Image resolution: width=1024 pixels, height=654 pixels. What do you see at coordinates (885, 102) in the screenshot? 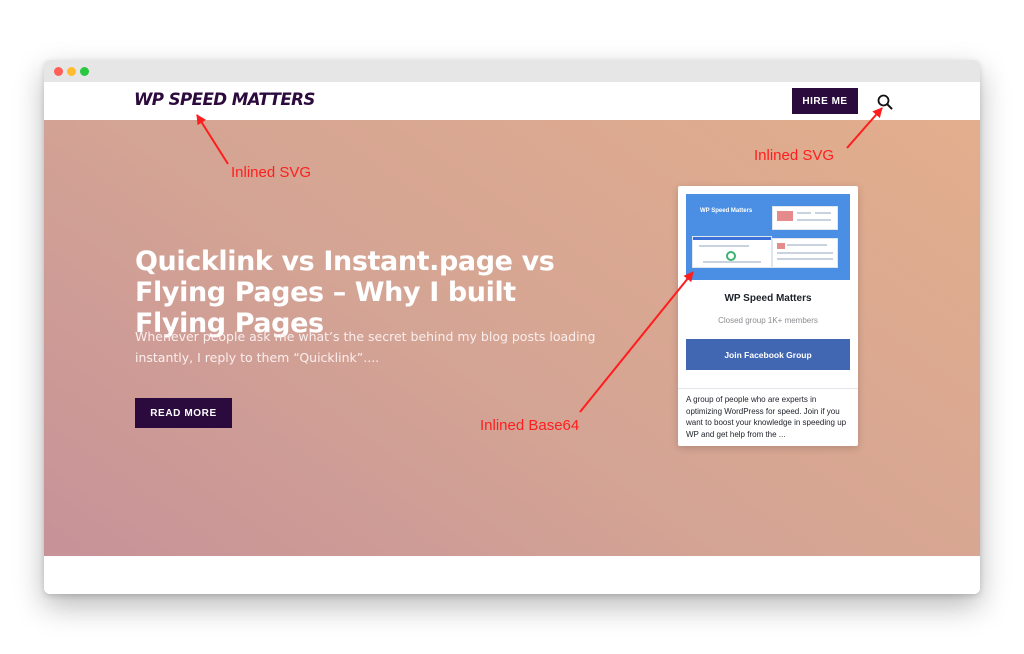
I see `search-icon` at bounding box center [885, 102].